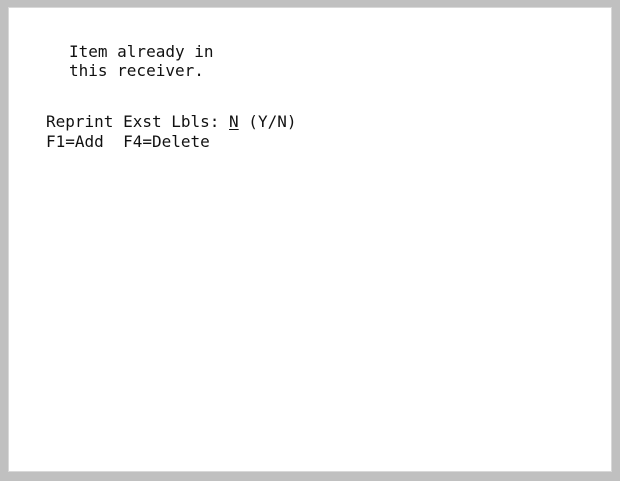 The image size is (620, 481). Describe the element at coordinates (136, 70) in the screenshot. I see `message-line-2: this receiver.` at that location.